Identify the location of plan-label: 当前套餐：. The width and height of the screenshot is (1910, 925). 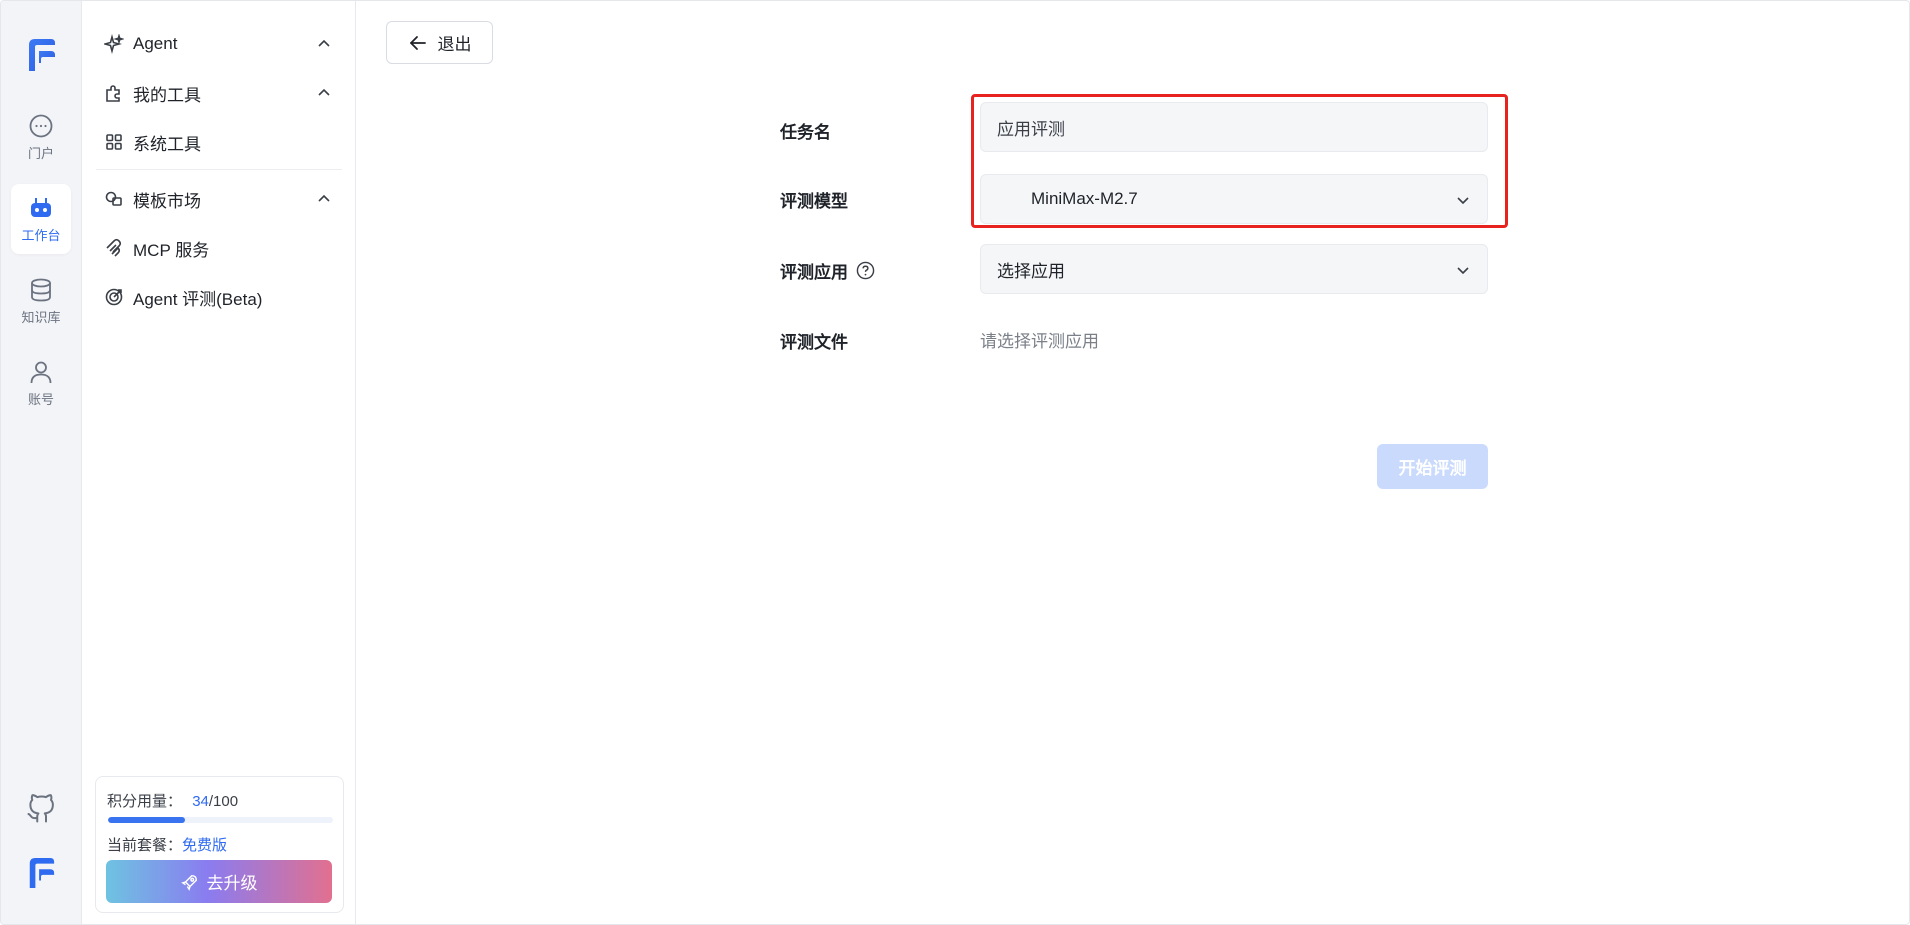
(145, 845).